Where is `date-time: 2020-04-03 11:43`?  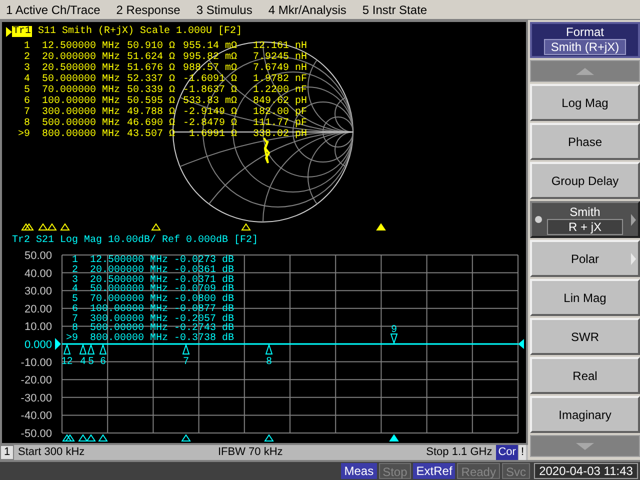
date-time: 2020-04-03 11:43 is located at coordinates (586, 471).